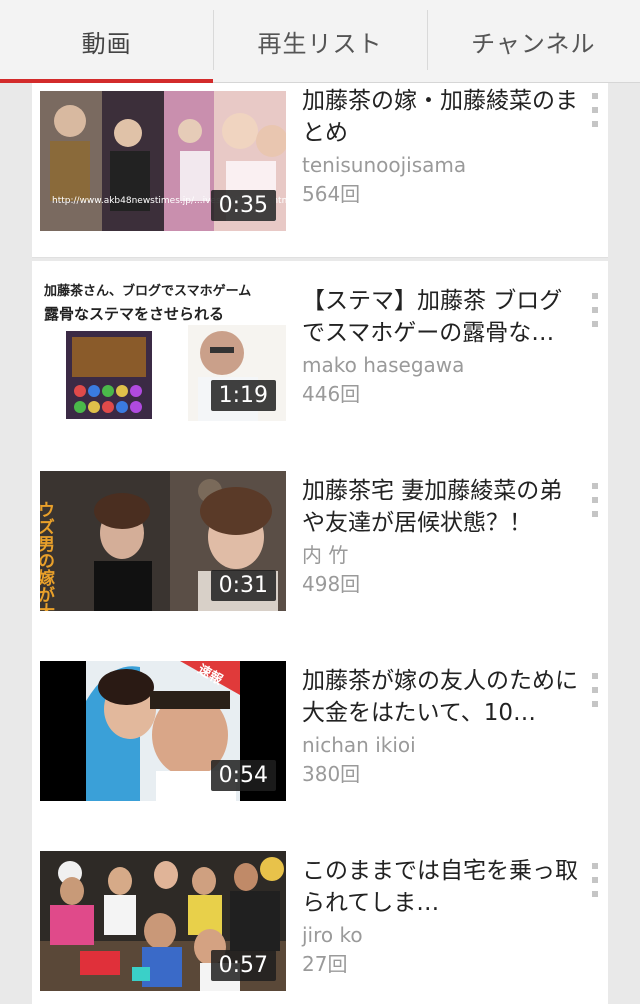  What do you see at coordinates (48, 556) in the screenshot?
I see `thumb-overlay-text: ウズ男の嫁が大好き` at bounding box center [48, 556].